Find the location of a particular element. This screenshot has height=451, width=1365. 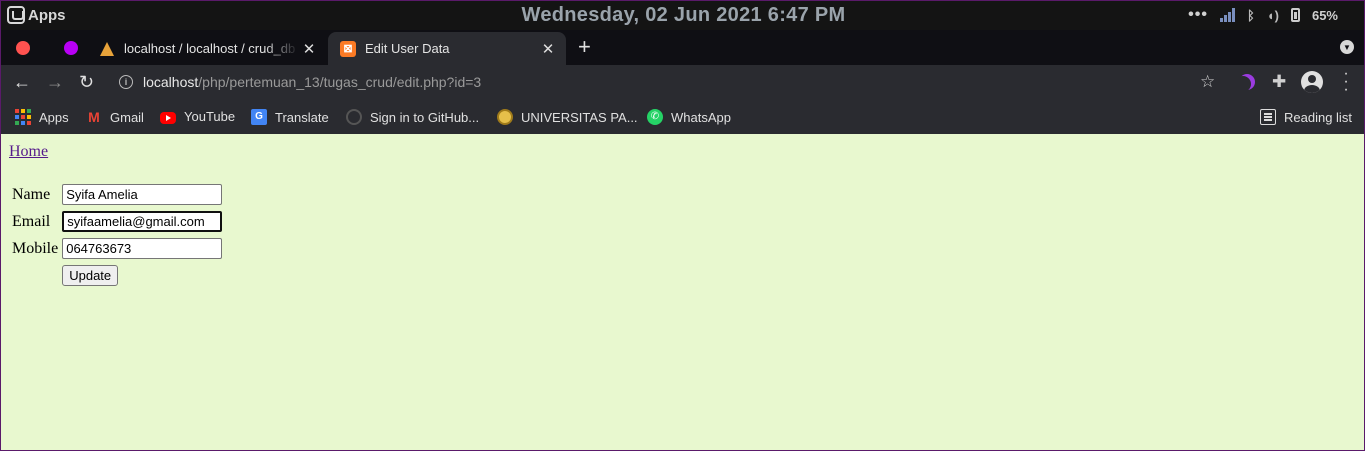

whatsapp-icon: ✆ is located at coordinates (655, 117).